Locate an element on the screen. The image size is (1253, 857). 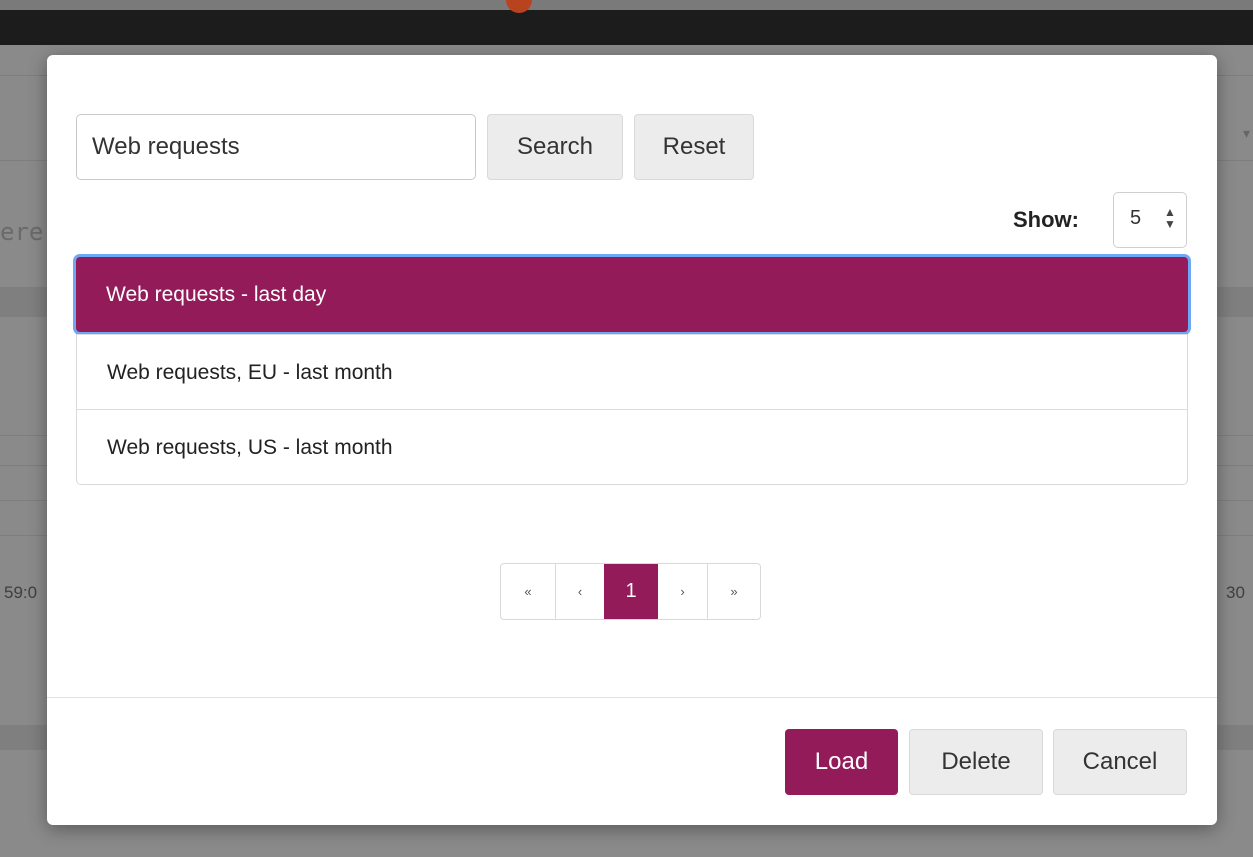
search-button: Search is located at coordinates (555, 147).